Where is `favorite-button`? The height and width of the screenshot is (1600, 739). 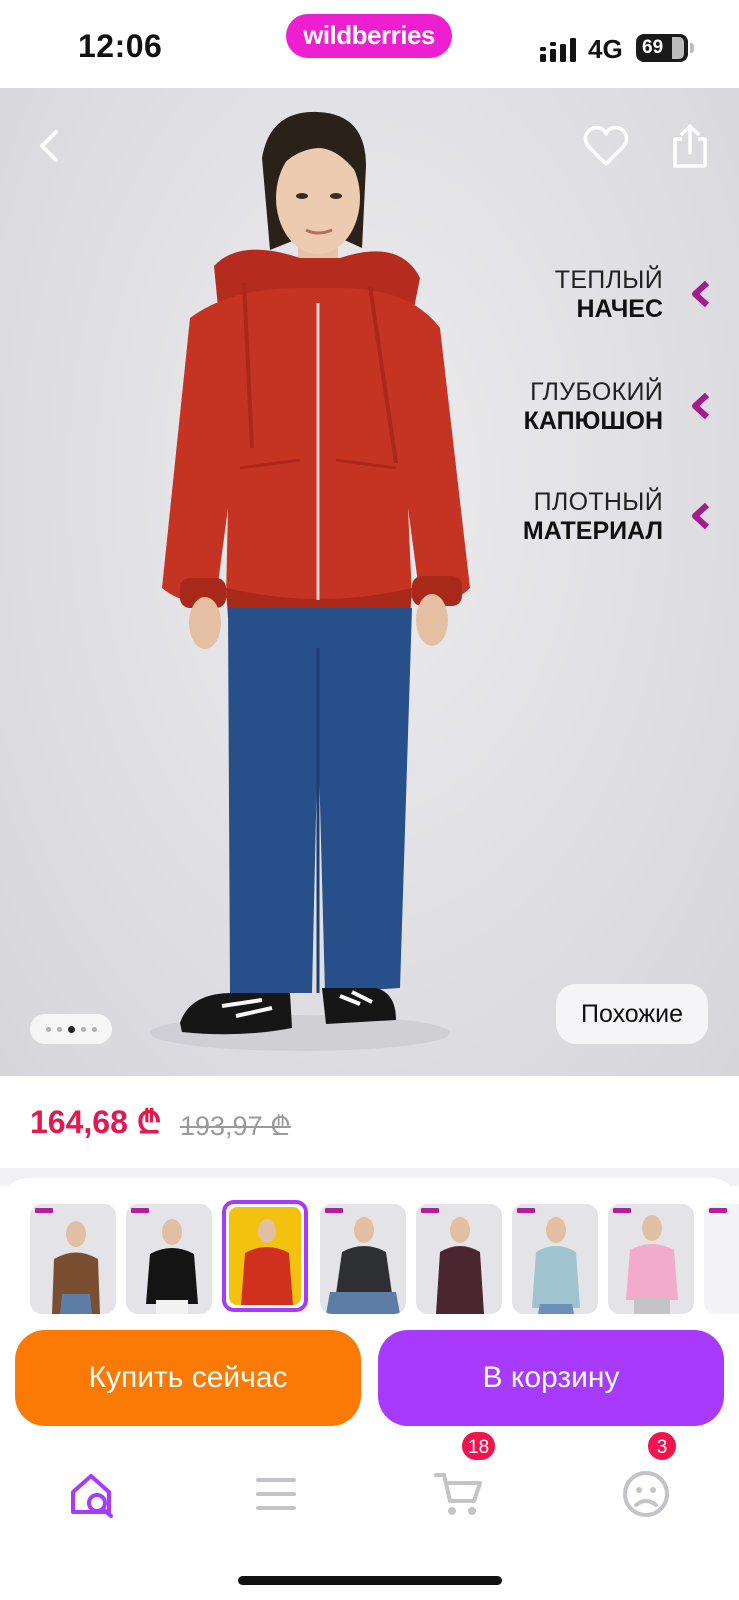
favorite-button is located at coordinates (606, 146).